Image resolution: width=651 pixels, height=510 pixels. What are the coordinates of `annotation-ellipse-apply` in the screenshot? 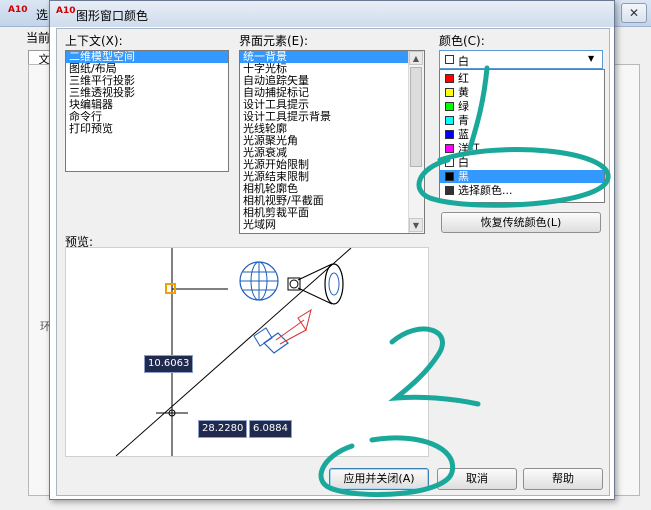 It's located at (387, 466).